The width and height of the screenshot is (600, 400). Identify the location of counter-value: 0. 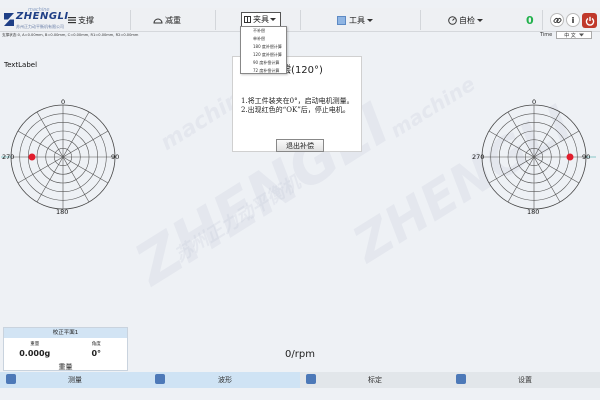
(530, 20).